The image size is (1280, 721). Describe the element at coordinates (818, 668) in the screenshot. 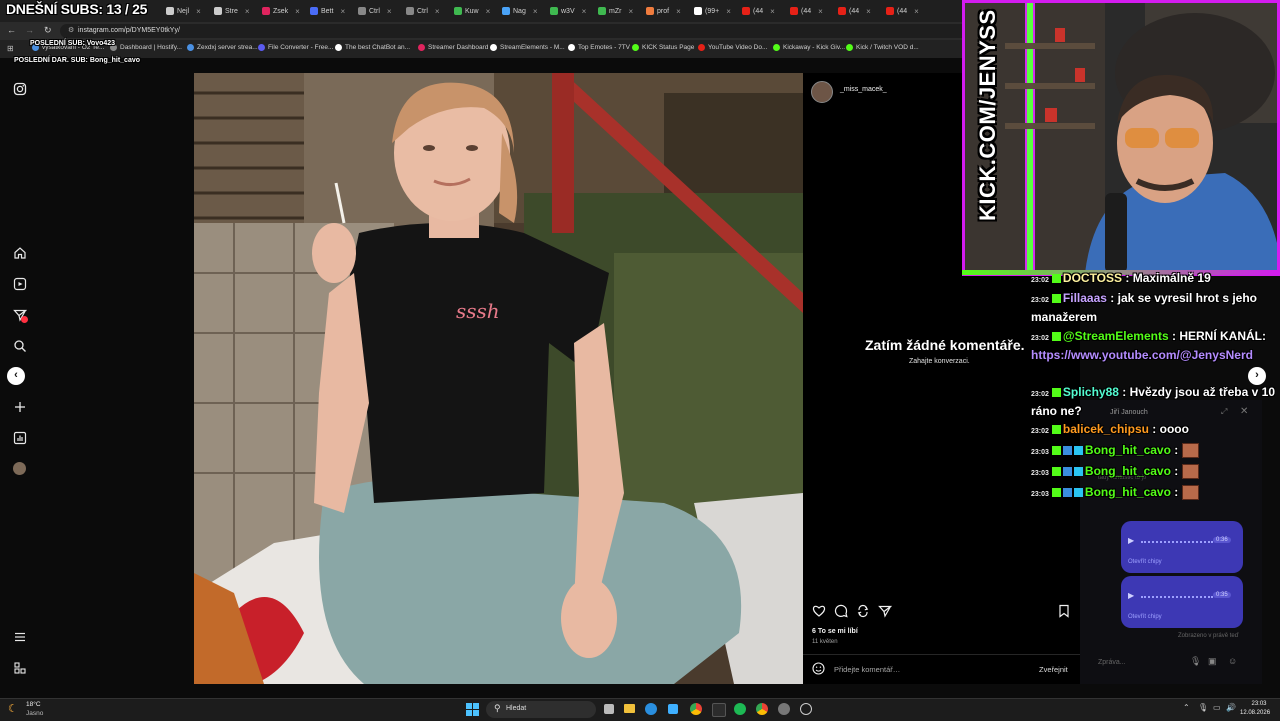

I see `emoji-icon` at that location.